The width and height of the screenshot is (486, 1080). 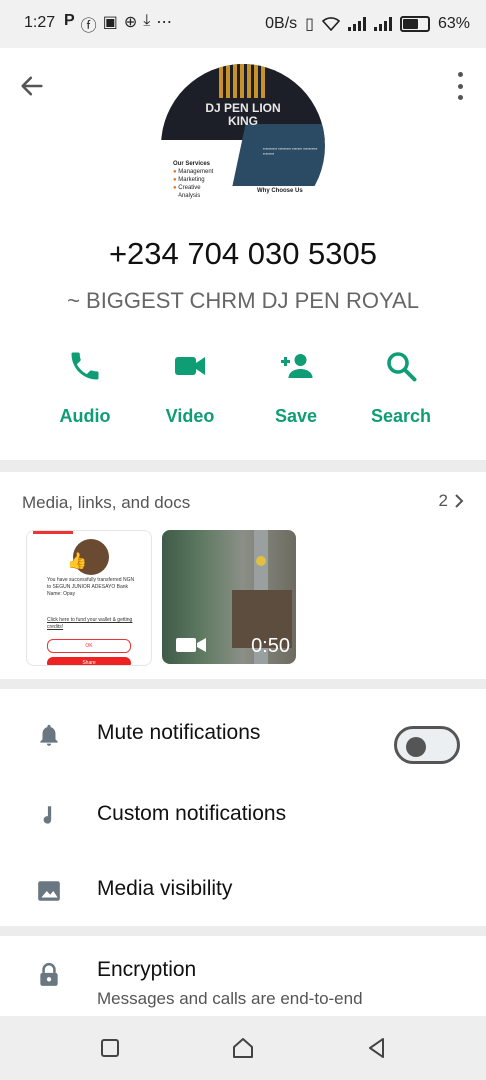 What do you see at coordinates (427, 745) in the screenshot?
I see `mute-toggle` at bounding box center [427, 745].